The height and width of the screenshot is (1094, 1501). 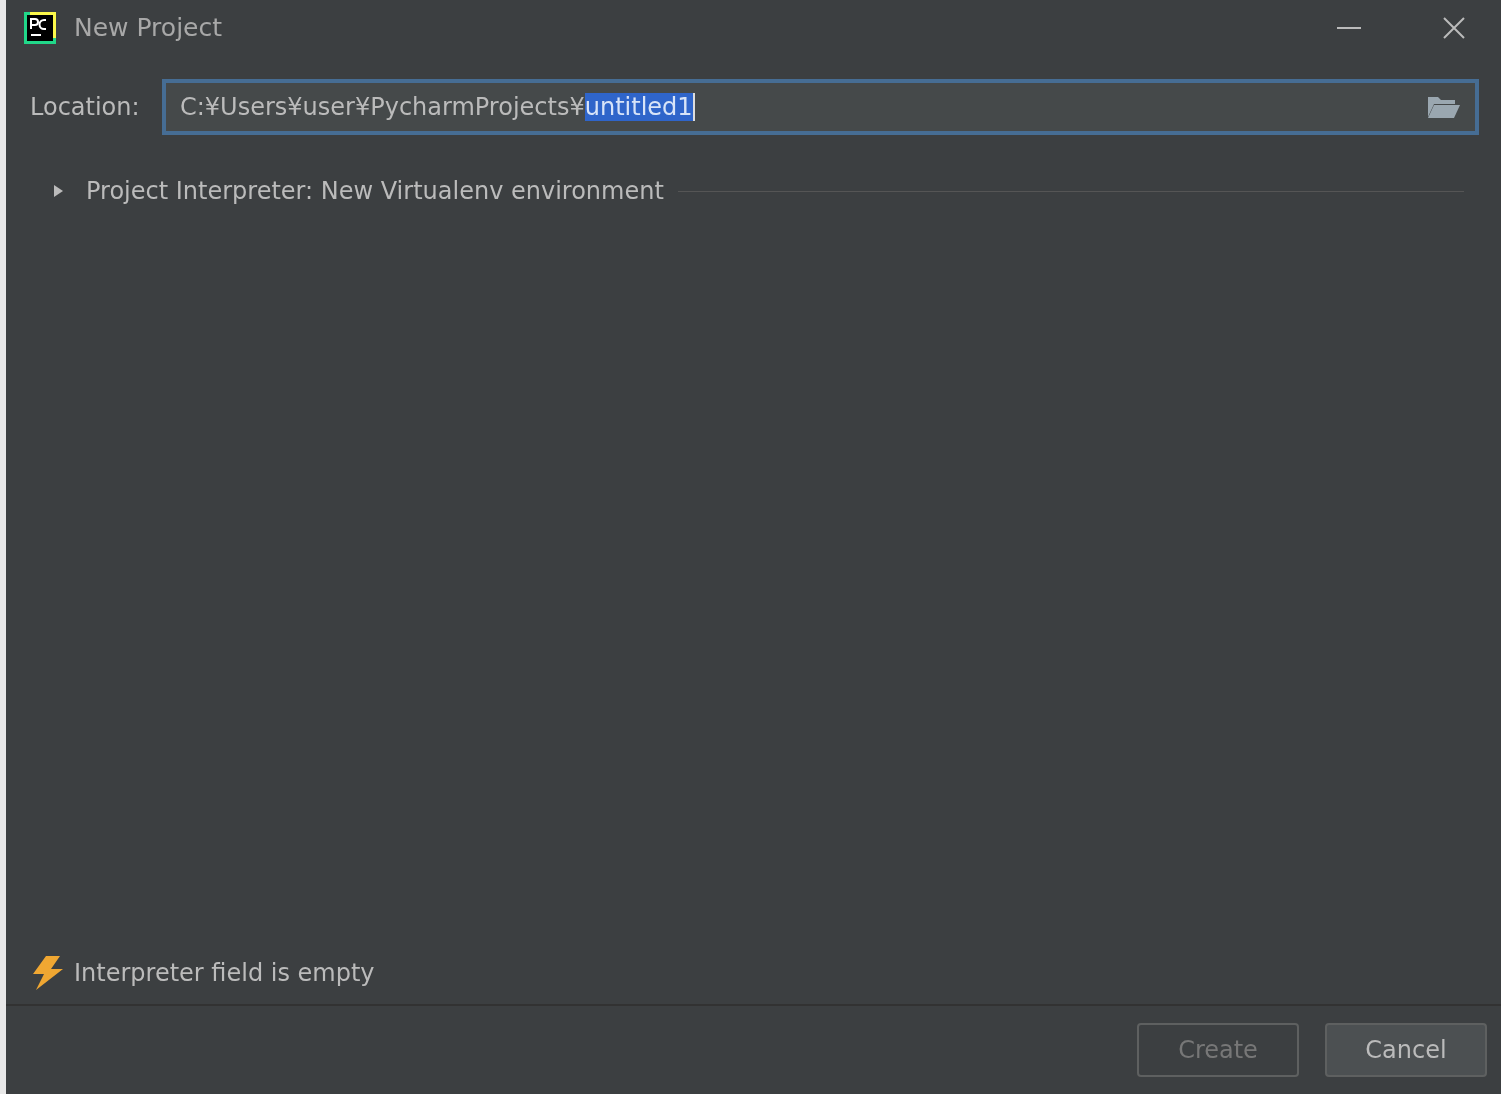 What do you see at coordinates (85, 107) in the screenshot?
I see `location-label: Location:` at bounding box center [85, 107].